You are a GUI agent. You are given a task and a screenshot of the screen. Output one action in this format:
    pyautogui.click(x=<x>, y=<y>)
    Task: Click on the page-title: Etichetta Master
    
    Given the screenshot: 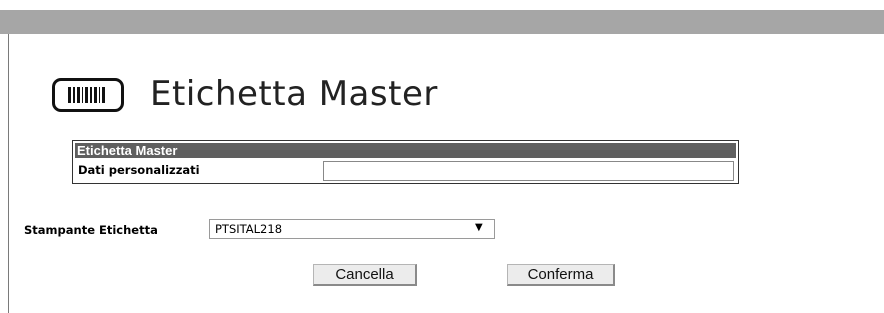 What is the action you would take?
    pyautogui.click(x=294, y=94)
    